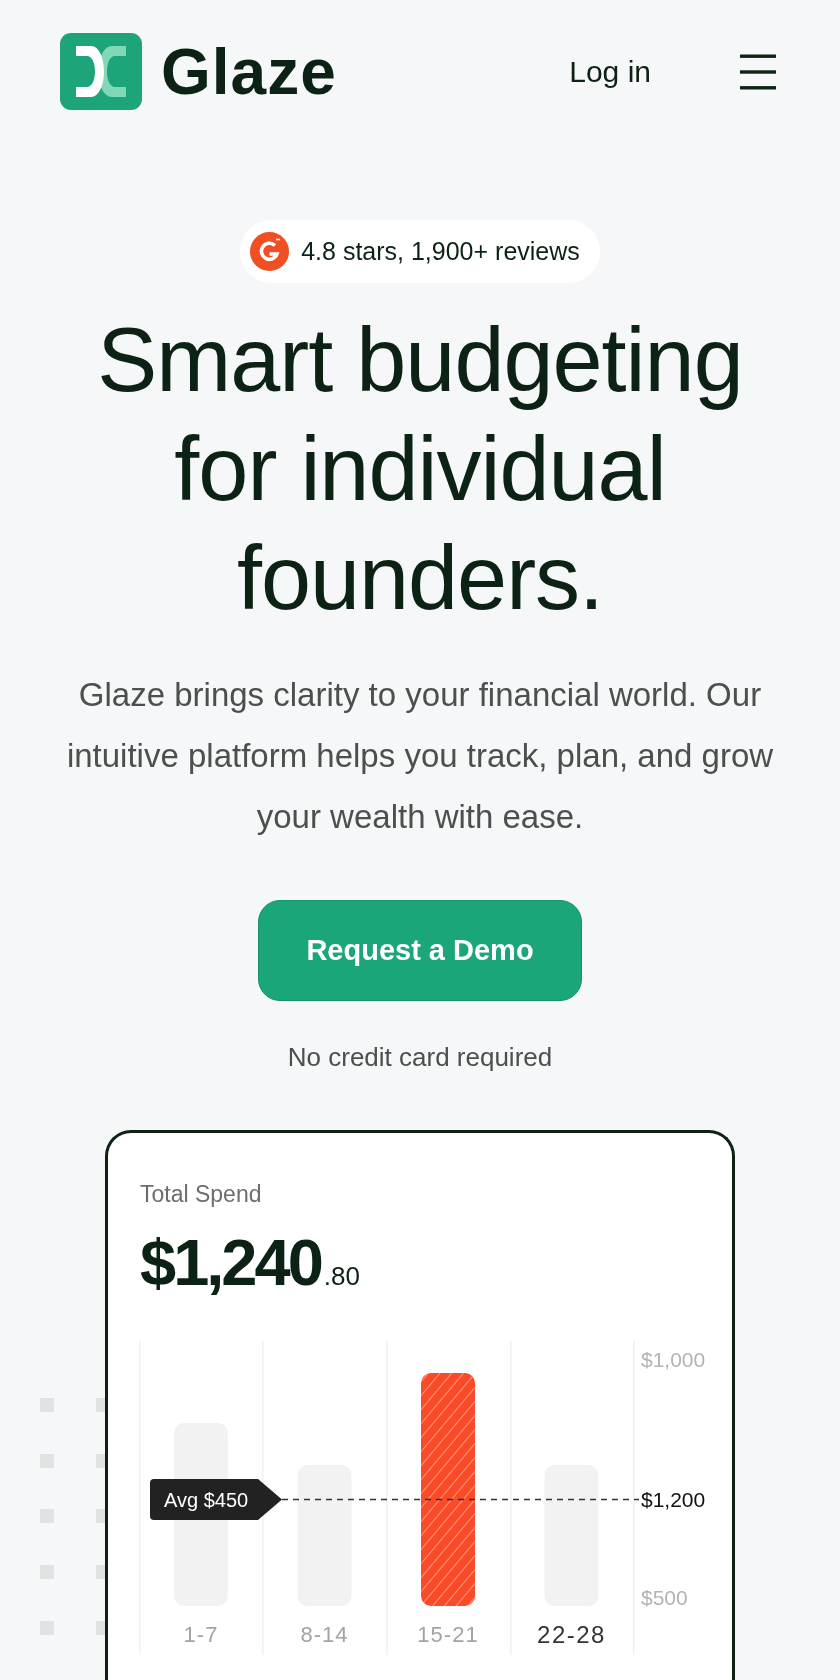 The image size is (840, 1680). Describe the element at coordinates (673, 1499) in the screenshot. I see `average-value: $1,200` at that location.